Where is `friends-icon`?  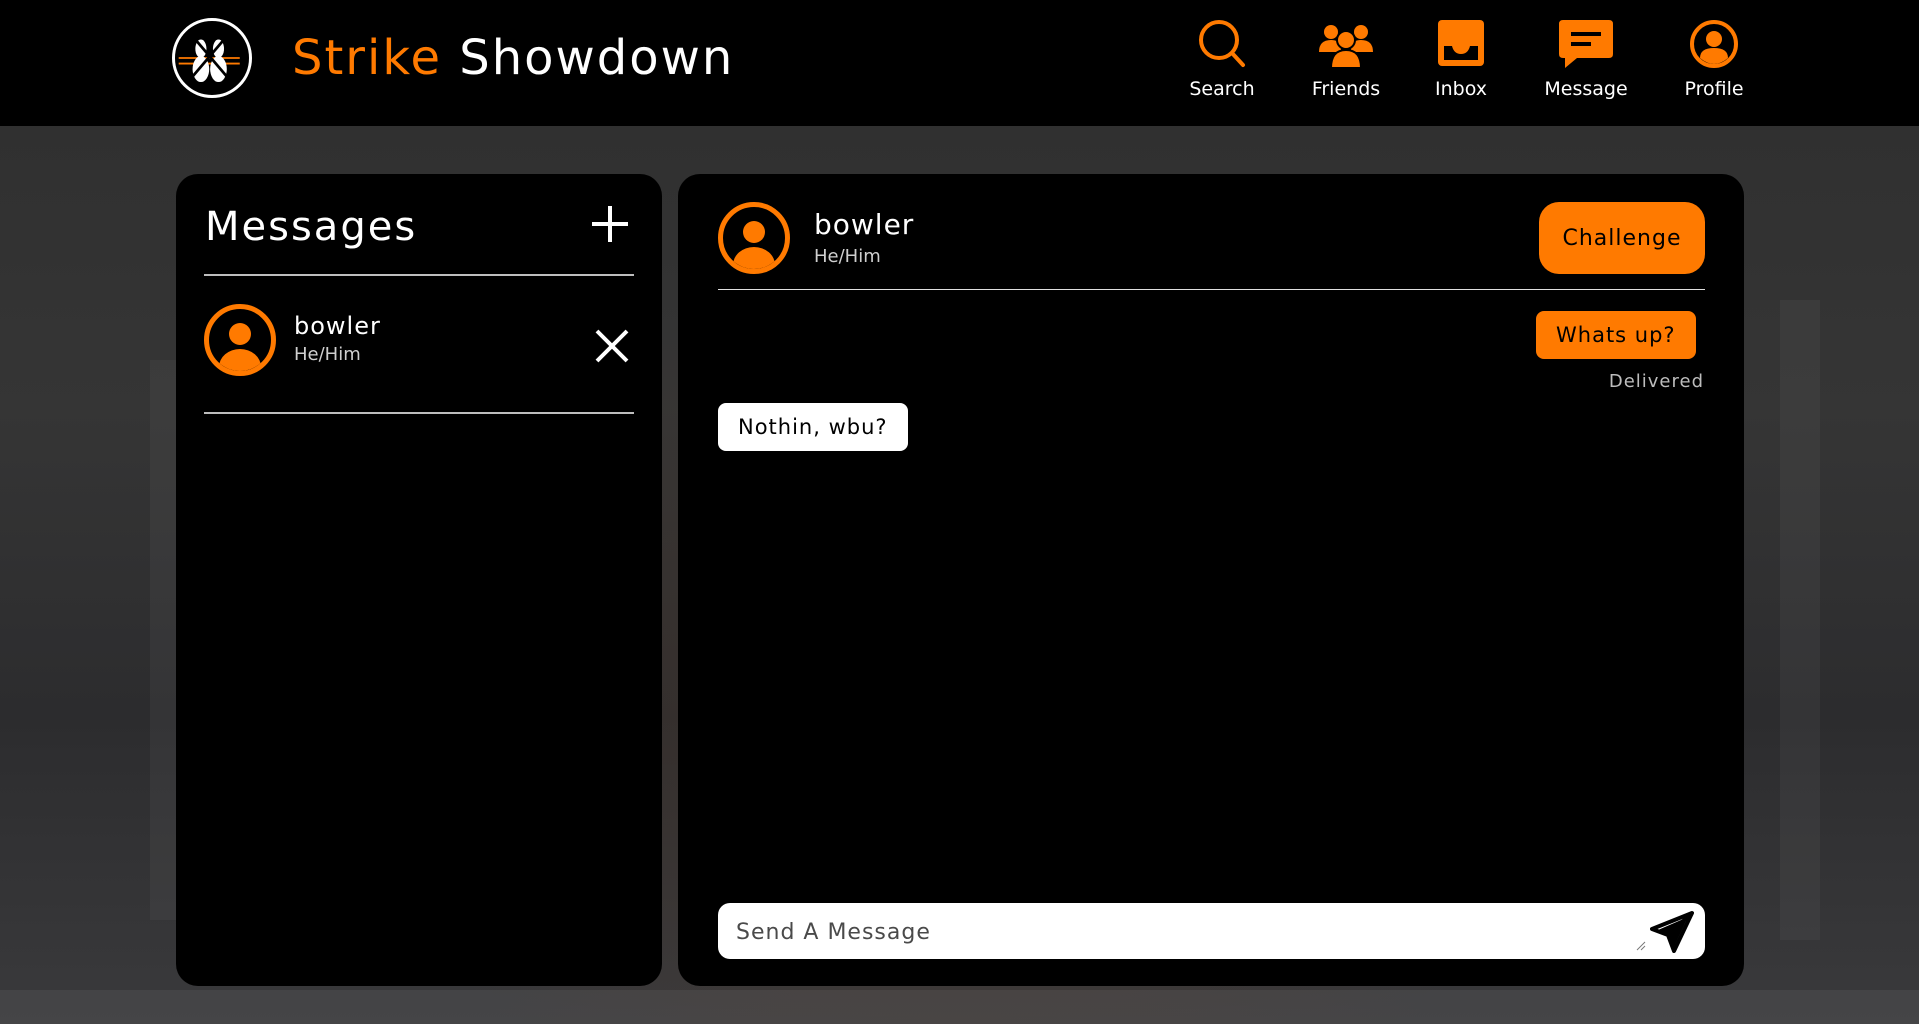 friends-icon is located at coordinates (1346, 47).